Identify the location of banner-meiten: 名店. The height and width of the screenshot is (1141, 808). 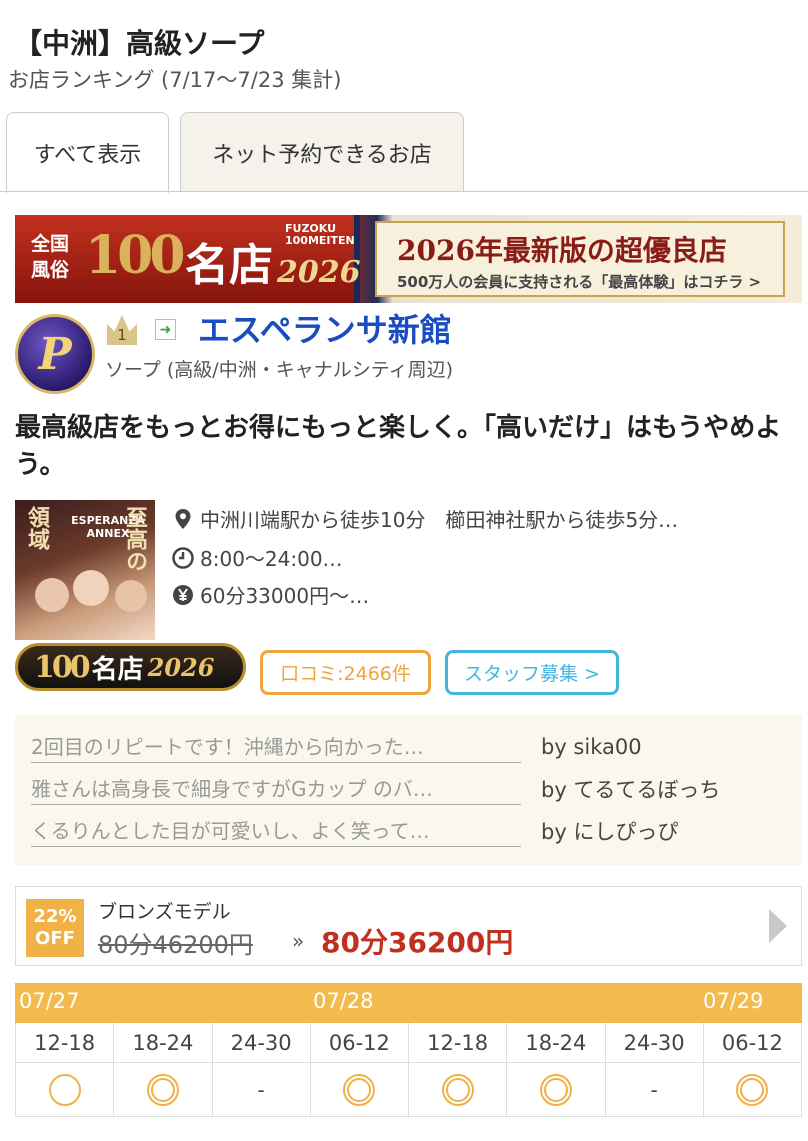
(229, 265).